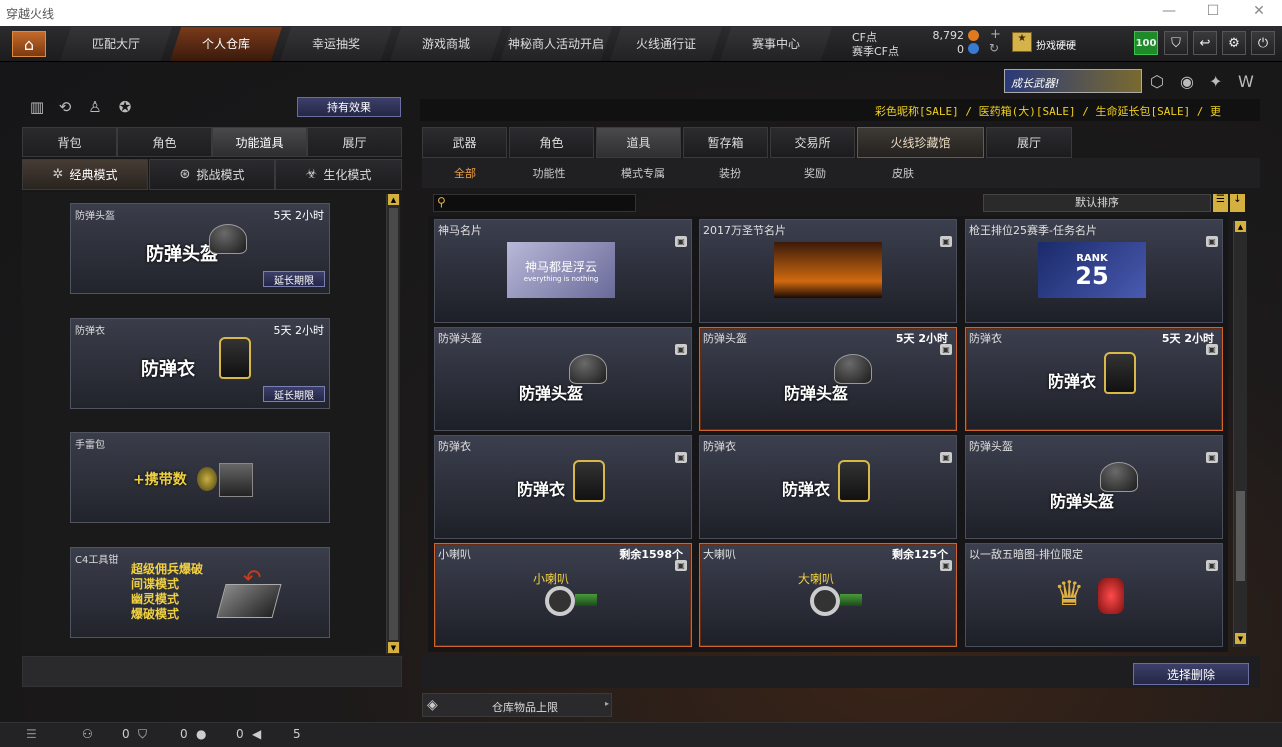 This screenshot has width=1282, height=747. Describe the element at coordinates (212, 174) in the screenshot. I see `mode-tab-1: ⊛ 挑战模式` at that location.